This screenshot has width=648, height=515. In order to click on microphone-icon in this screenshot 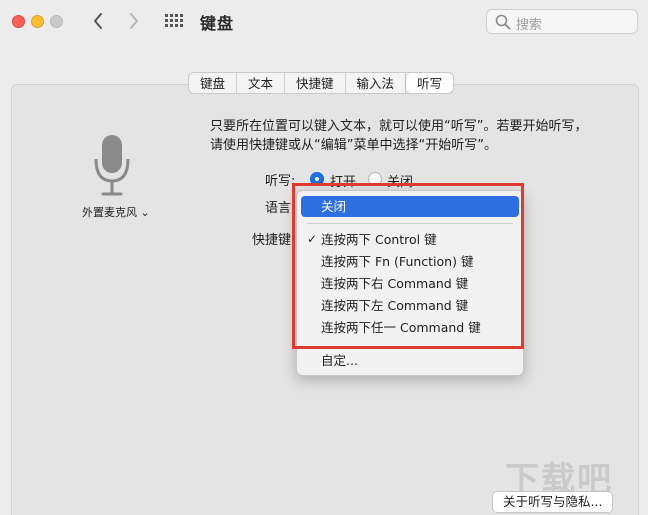, I will do `click(112, 168)`.